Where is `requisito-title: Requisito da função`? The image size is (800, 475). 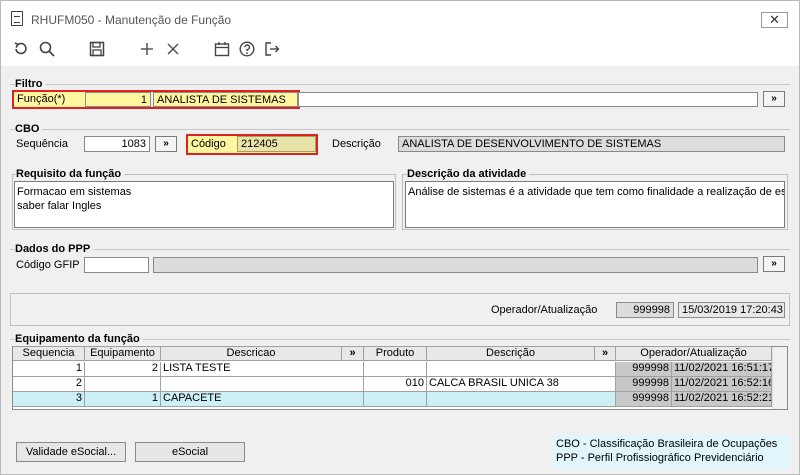 requisito-title: Requisito da função is located at coordinates (70, 174).